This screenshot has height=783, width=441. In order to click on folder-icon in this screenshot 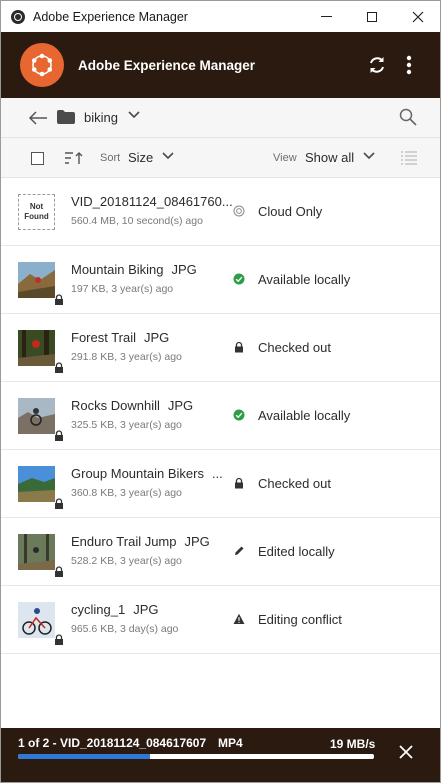, I will do `click(66, 117)`.